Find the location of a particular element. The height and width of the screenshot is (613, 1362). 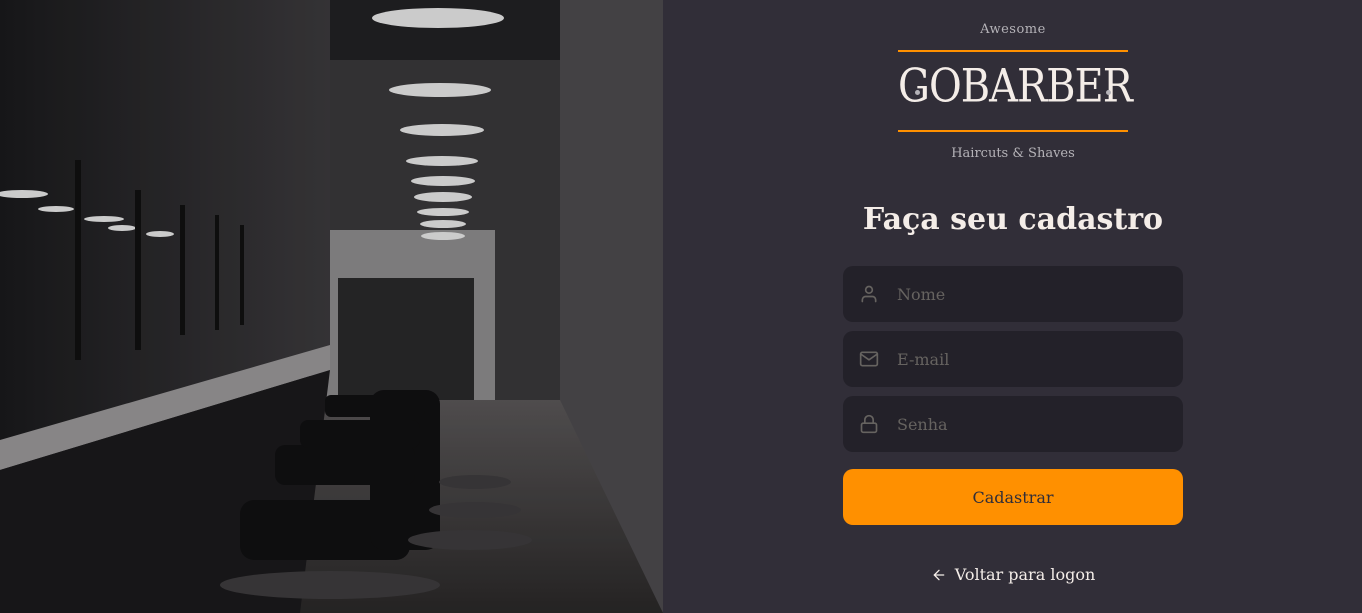

signup-button: Cadastrar is located at coordinates (1013, 497).